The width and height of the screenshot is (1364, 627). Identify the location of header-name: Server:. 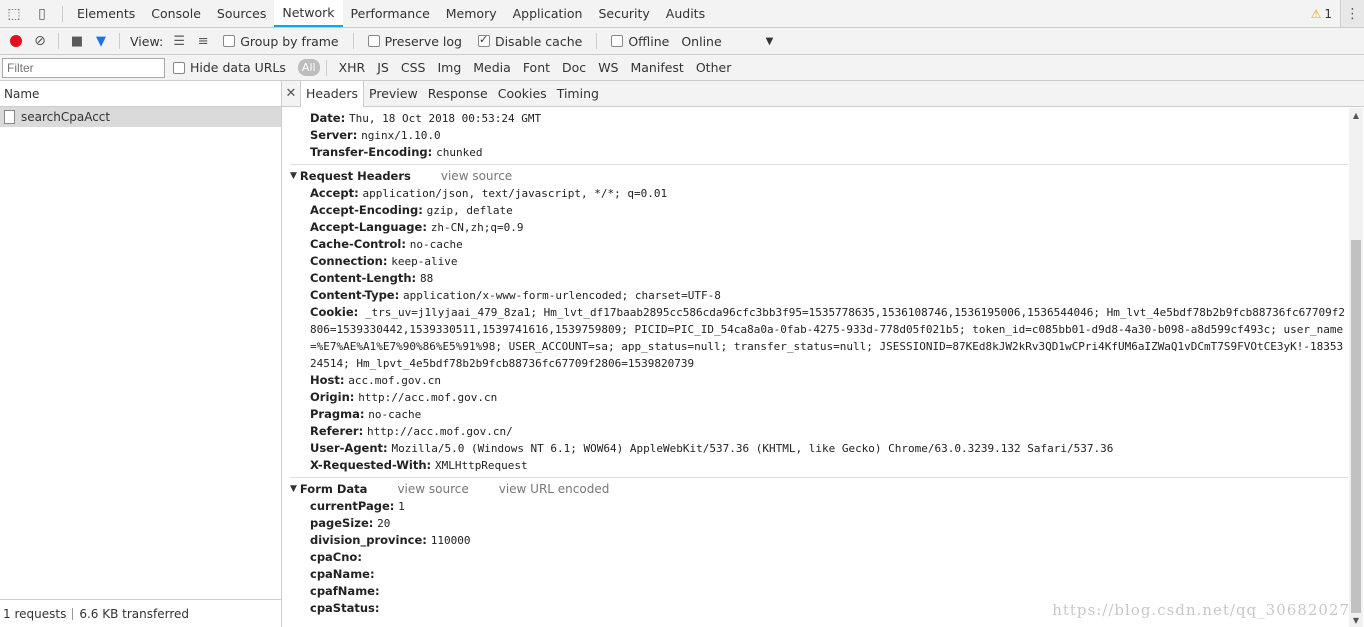
(334, 135).